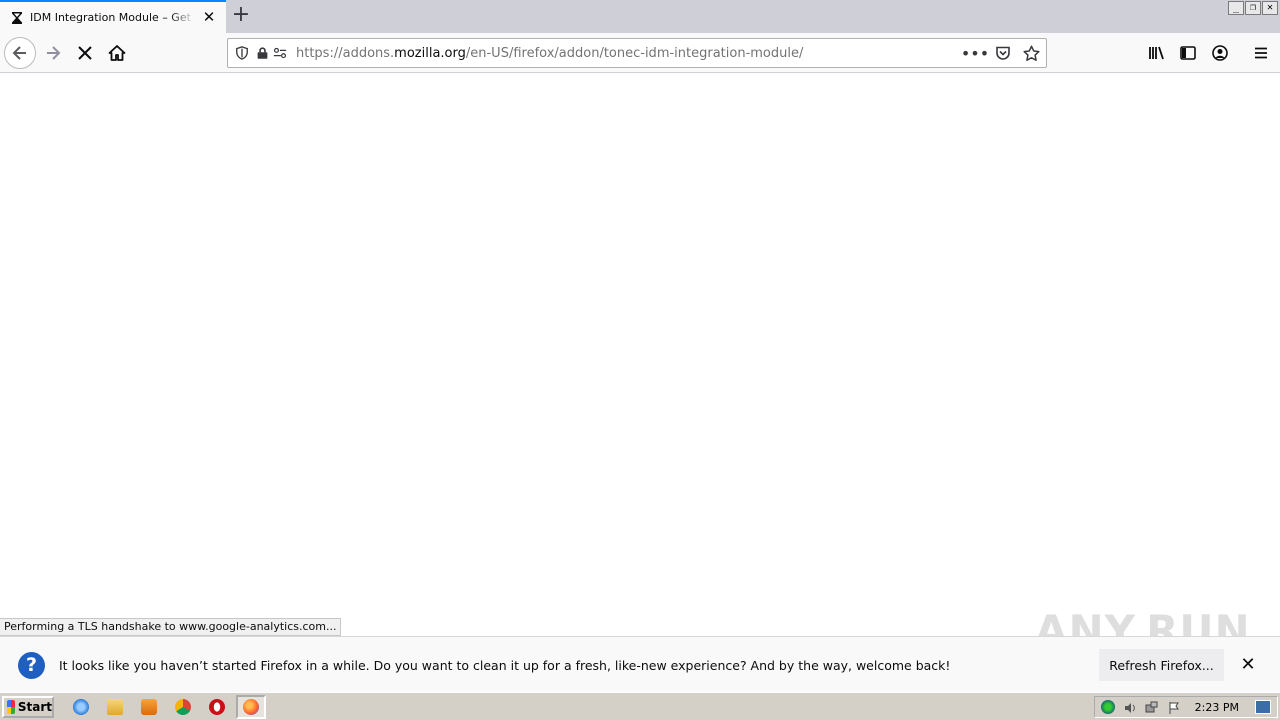 Image resolution: width=1280 pixels, height=720 pixels. I want to click on system-tray: 2:23 PM, so click(1185, 707).